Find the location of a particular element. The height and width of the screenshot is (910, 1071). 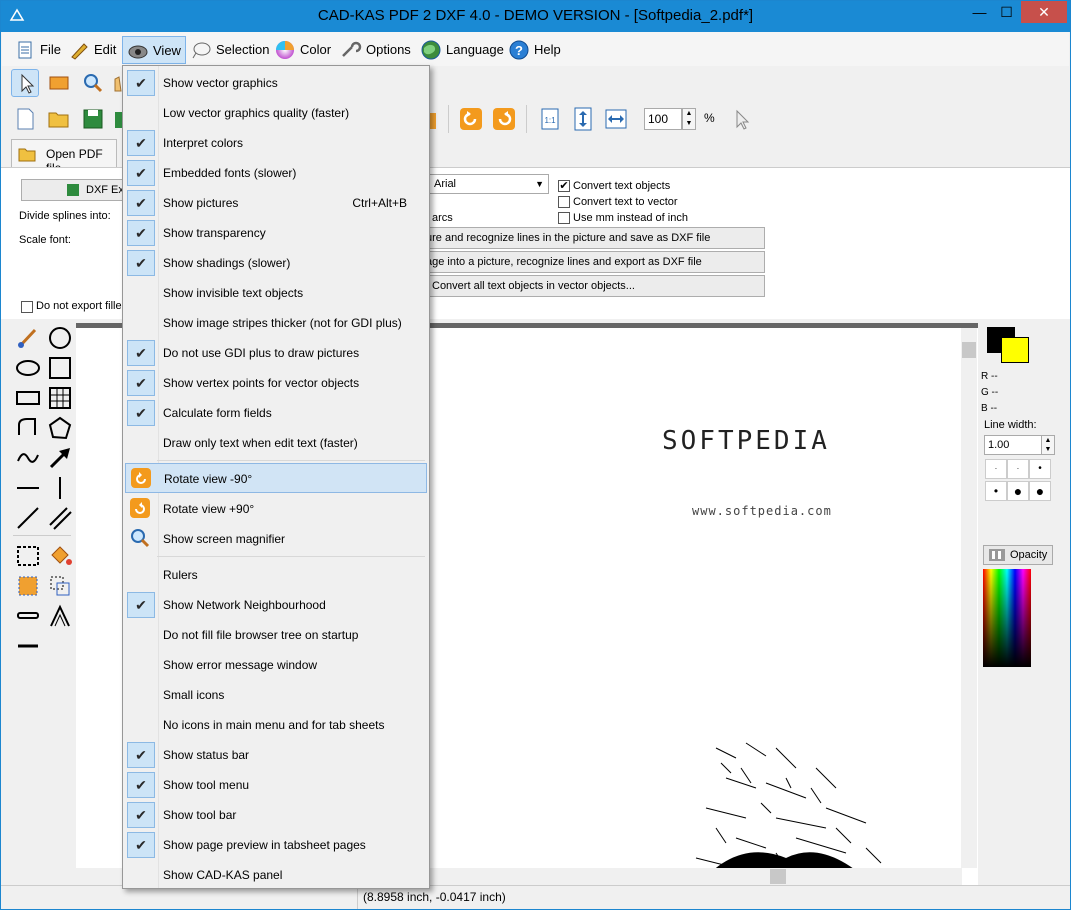

menu-item-screen-magnifier: Show screen magnifier is located at coordinates (276, 539).